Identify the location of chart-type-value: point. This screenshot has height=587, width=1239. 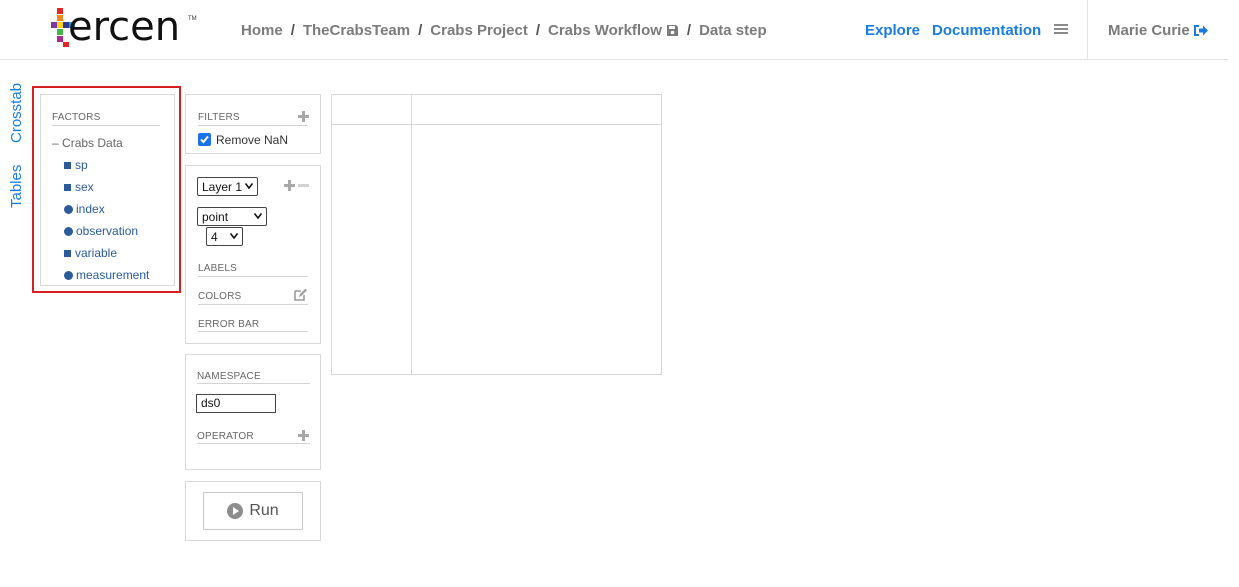
(215, 217).